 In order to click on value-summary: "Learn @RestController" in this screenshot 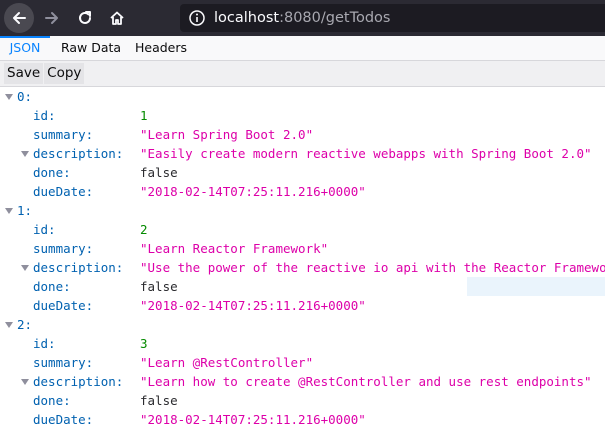, I will do `click(227, 362)`.